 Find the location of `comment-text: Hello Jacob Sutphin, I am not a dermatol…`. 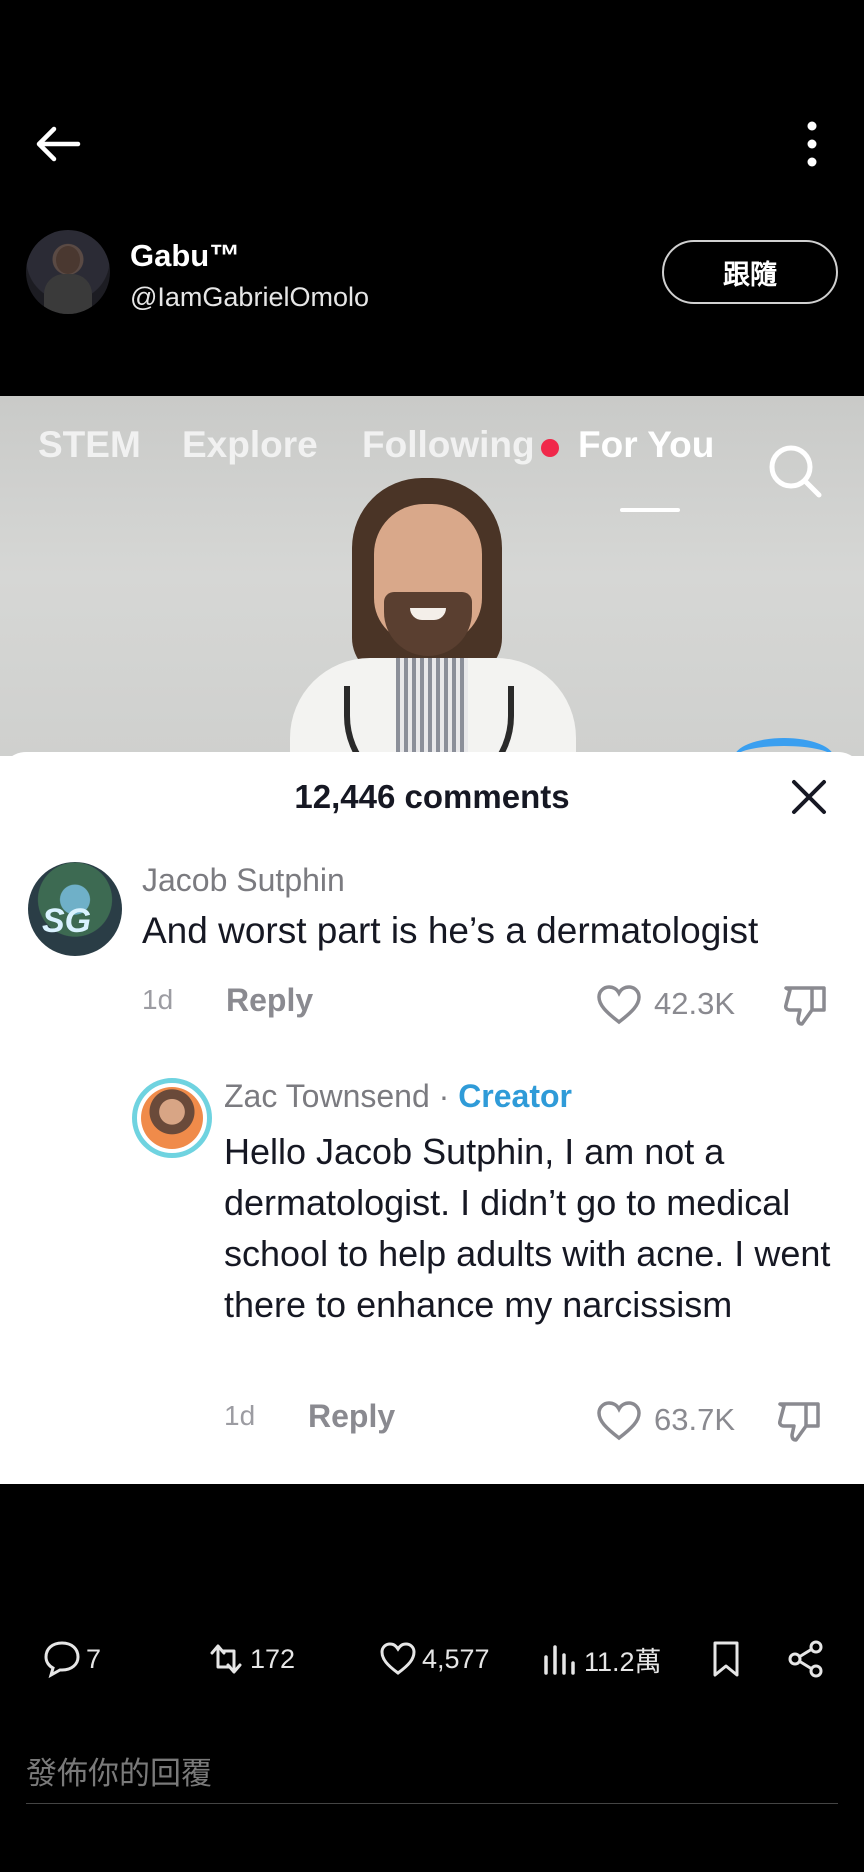

comment-text: Hello Jacob Sutphin, I am not a dermatol… is located at coordinates (527, 1228).